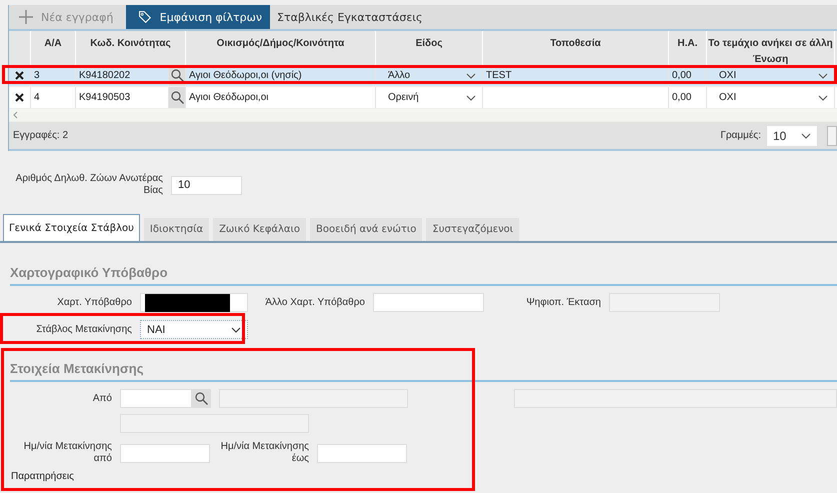 Image resolution: width=837 pixels, height=493 pixels. I want to click on first-page-button, so click(832, 136).